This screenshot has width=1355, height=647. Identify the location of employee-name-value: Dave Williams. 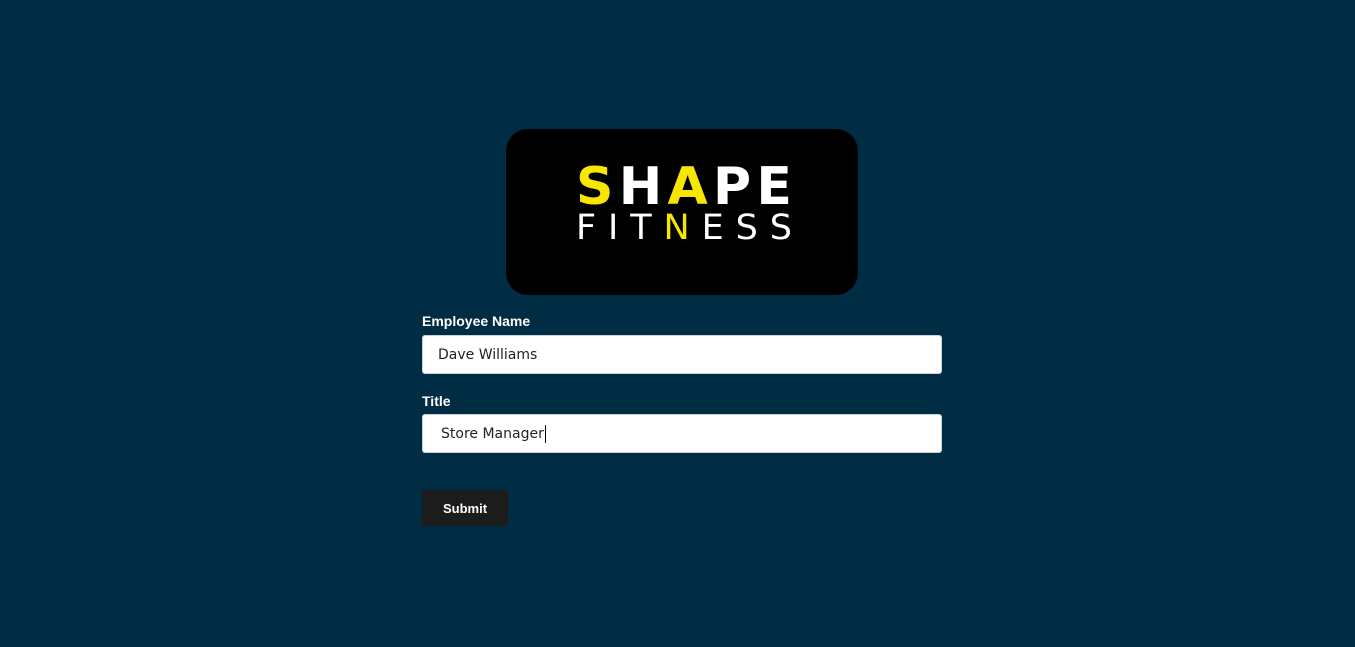
(488, 355).